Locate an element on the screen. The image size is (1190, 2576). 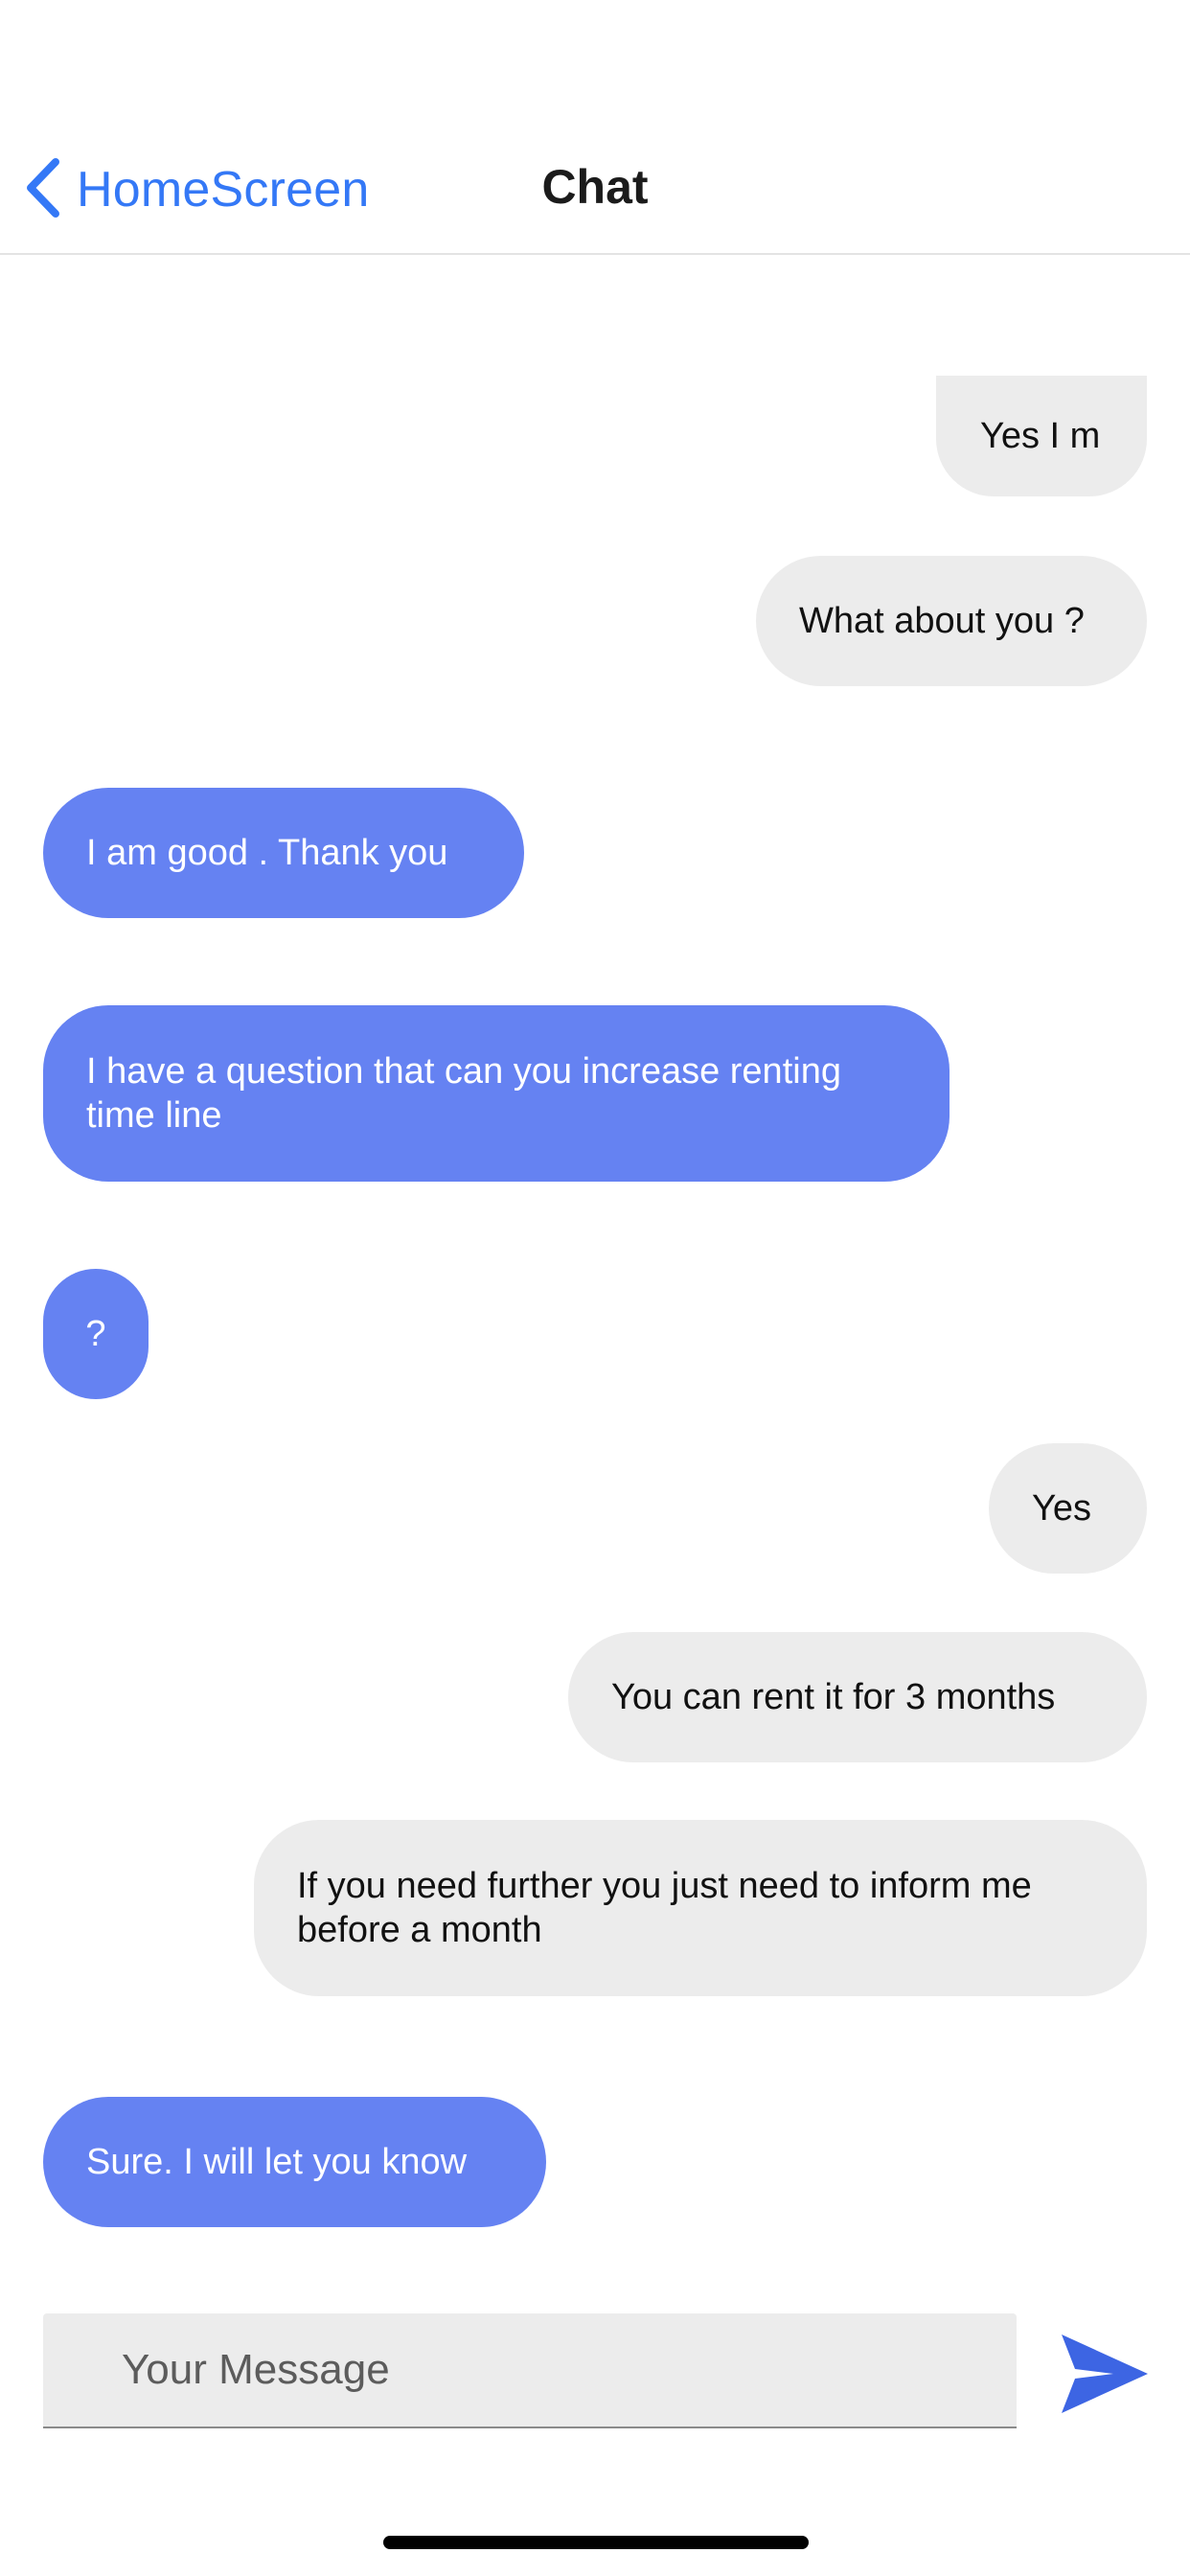
message-text: What about you ? is located at coordinates (942, 621).